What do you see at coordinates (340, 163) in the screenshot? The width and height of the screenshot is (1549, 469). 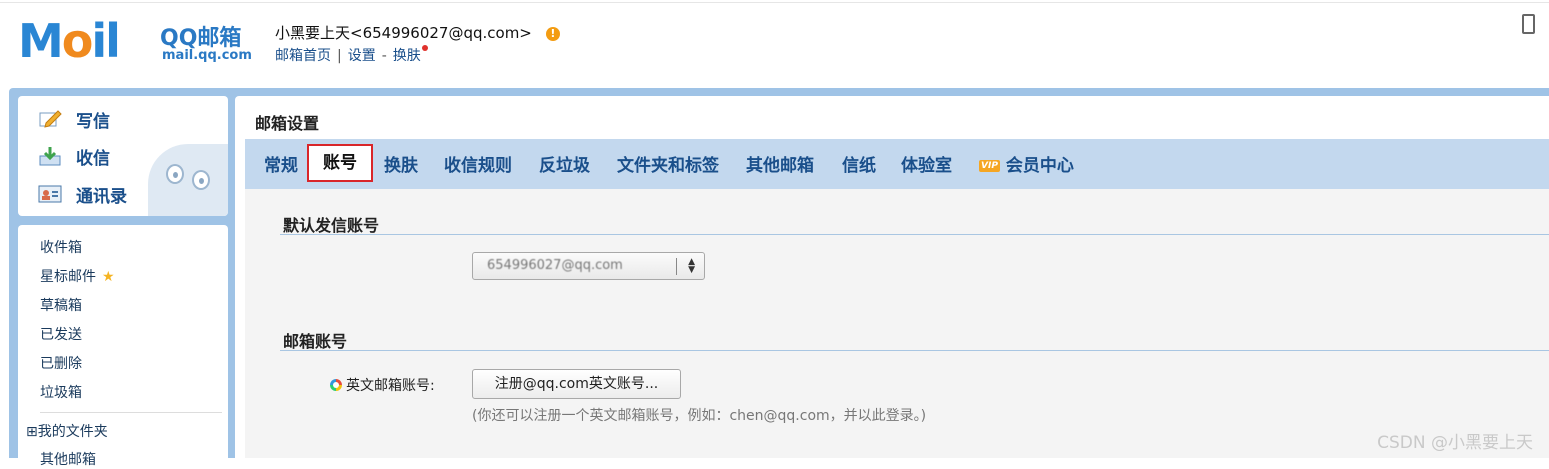 I see `tab-account: 账号` at bounding box center [340, 163].